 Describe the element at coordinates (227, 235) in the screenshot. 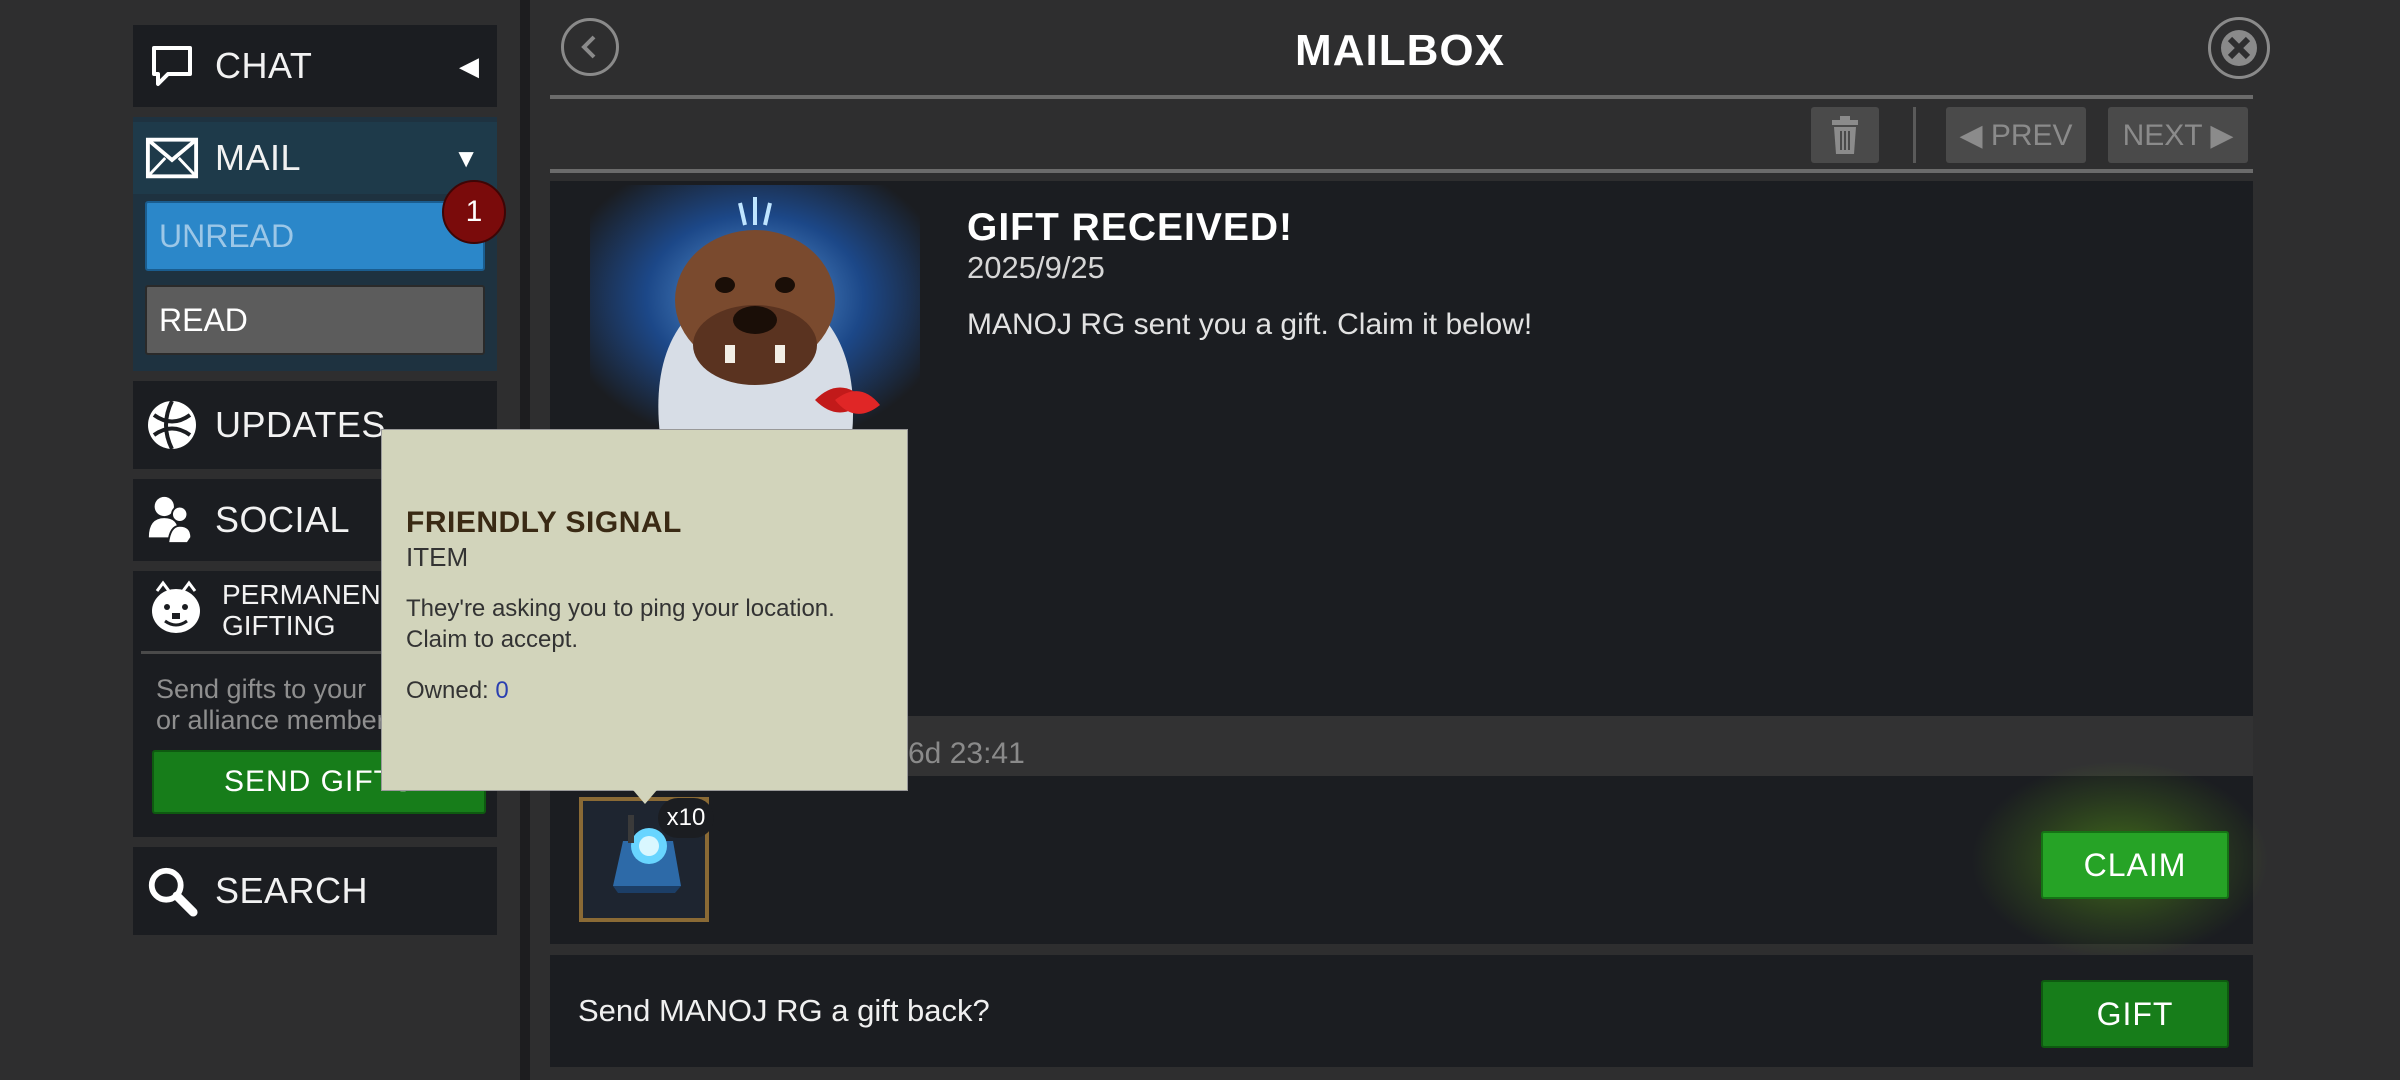

I see `unread-filter-label: UNREAD` at that location.